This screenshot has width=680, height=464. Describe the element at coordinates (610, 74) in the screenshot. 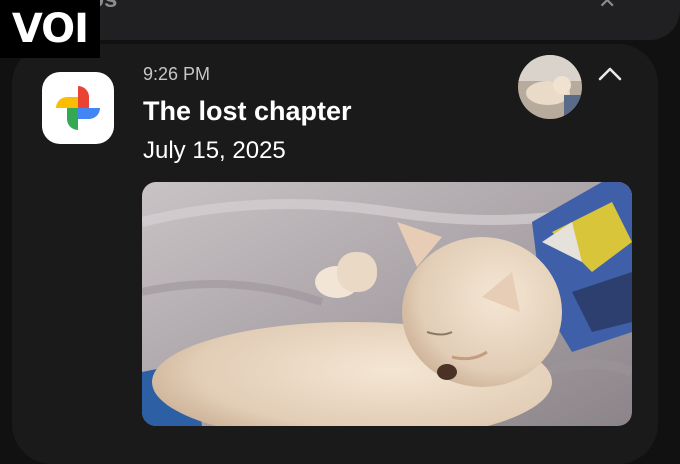

I see `chevron-up-icon` at that location.